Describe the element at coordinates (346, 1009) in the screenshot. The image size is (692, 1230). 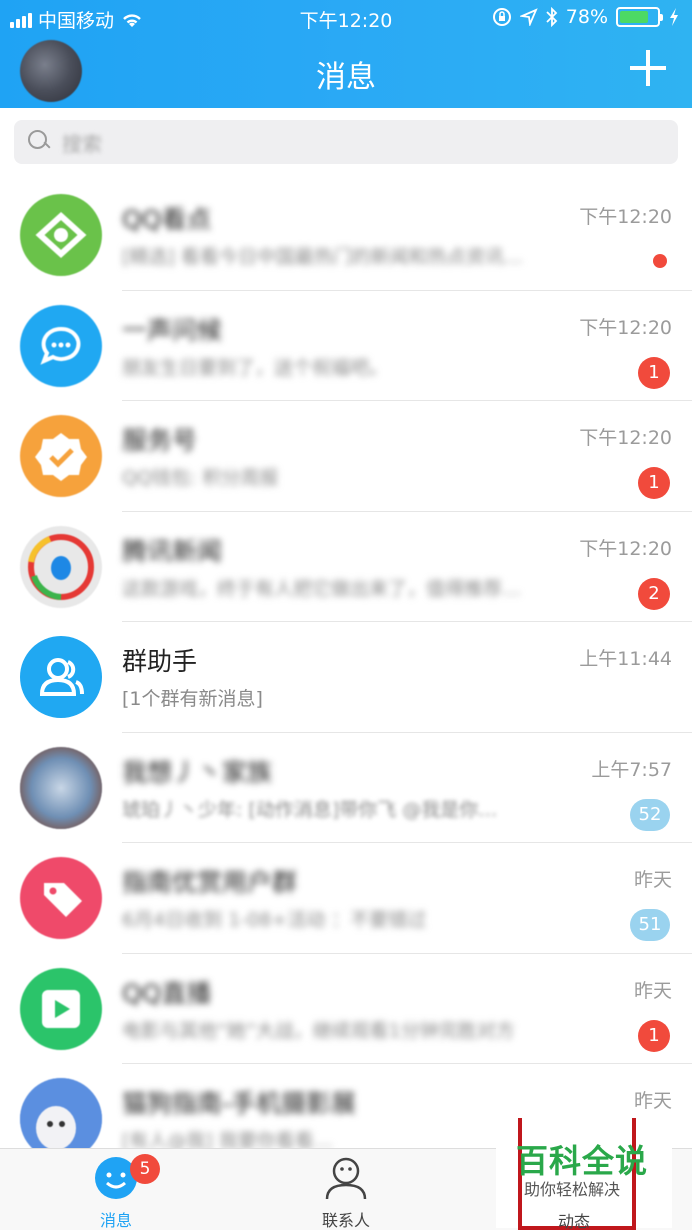
I see `conversation-row: QQ直播 昨天电影与其他“她”大战，继续观看1分钟完胜对方 1` at that location.